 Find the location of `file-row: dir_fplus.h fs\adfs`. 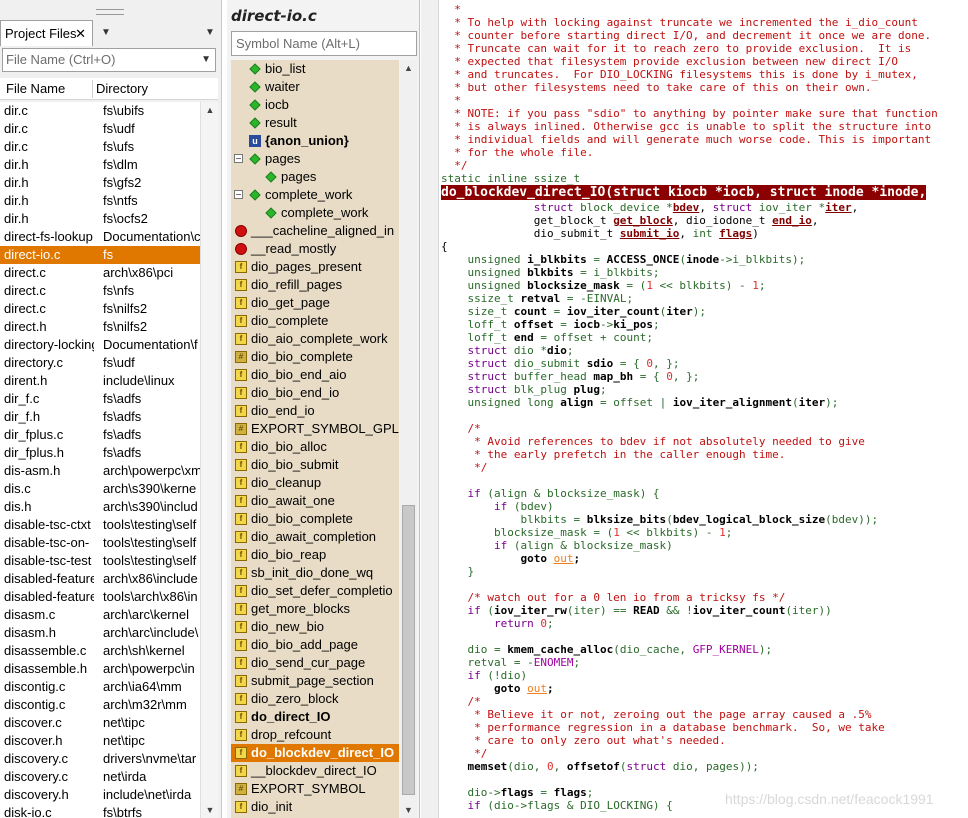

file-row: dir_fplus.h fs\adfs is located at coordinates (100, 453).